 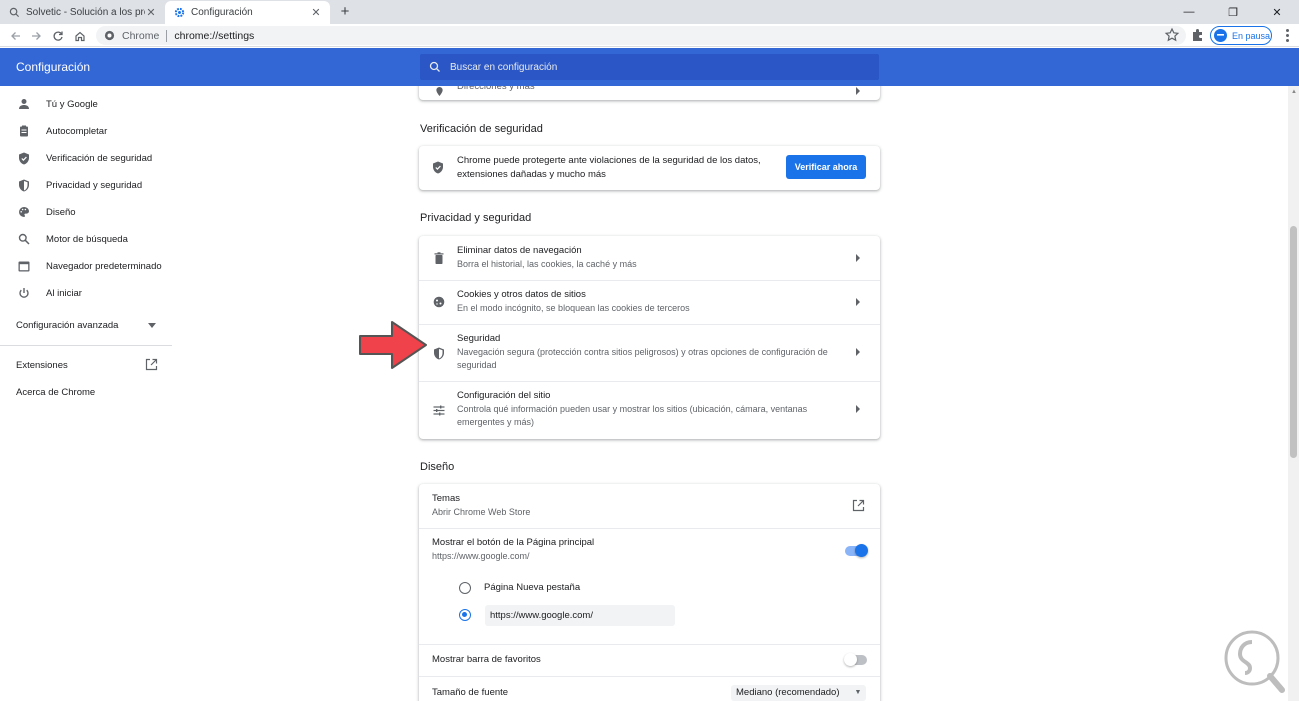 I want to click on browser-toolbar: Chrome chrome://settings En pausa, so click(x=649, y=35).